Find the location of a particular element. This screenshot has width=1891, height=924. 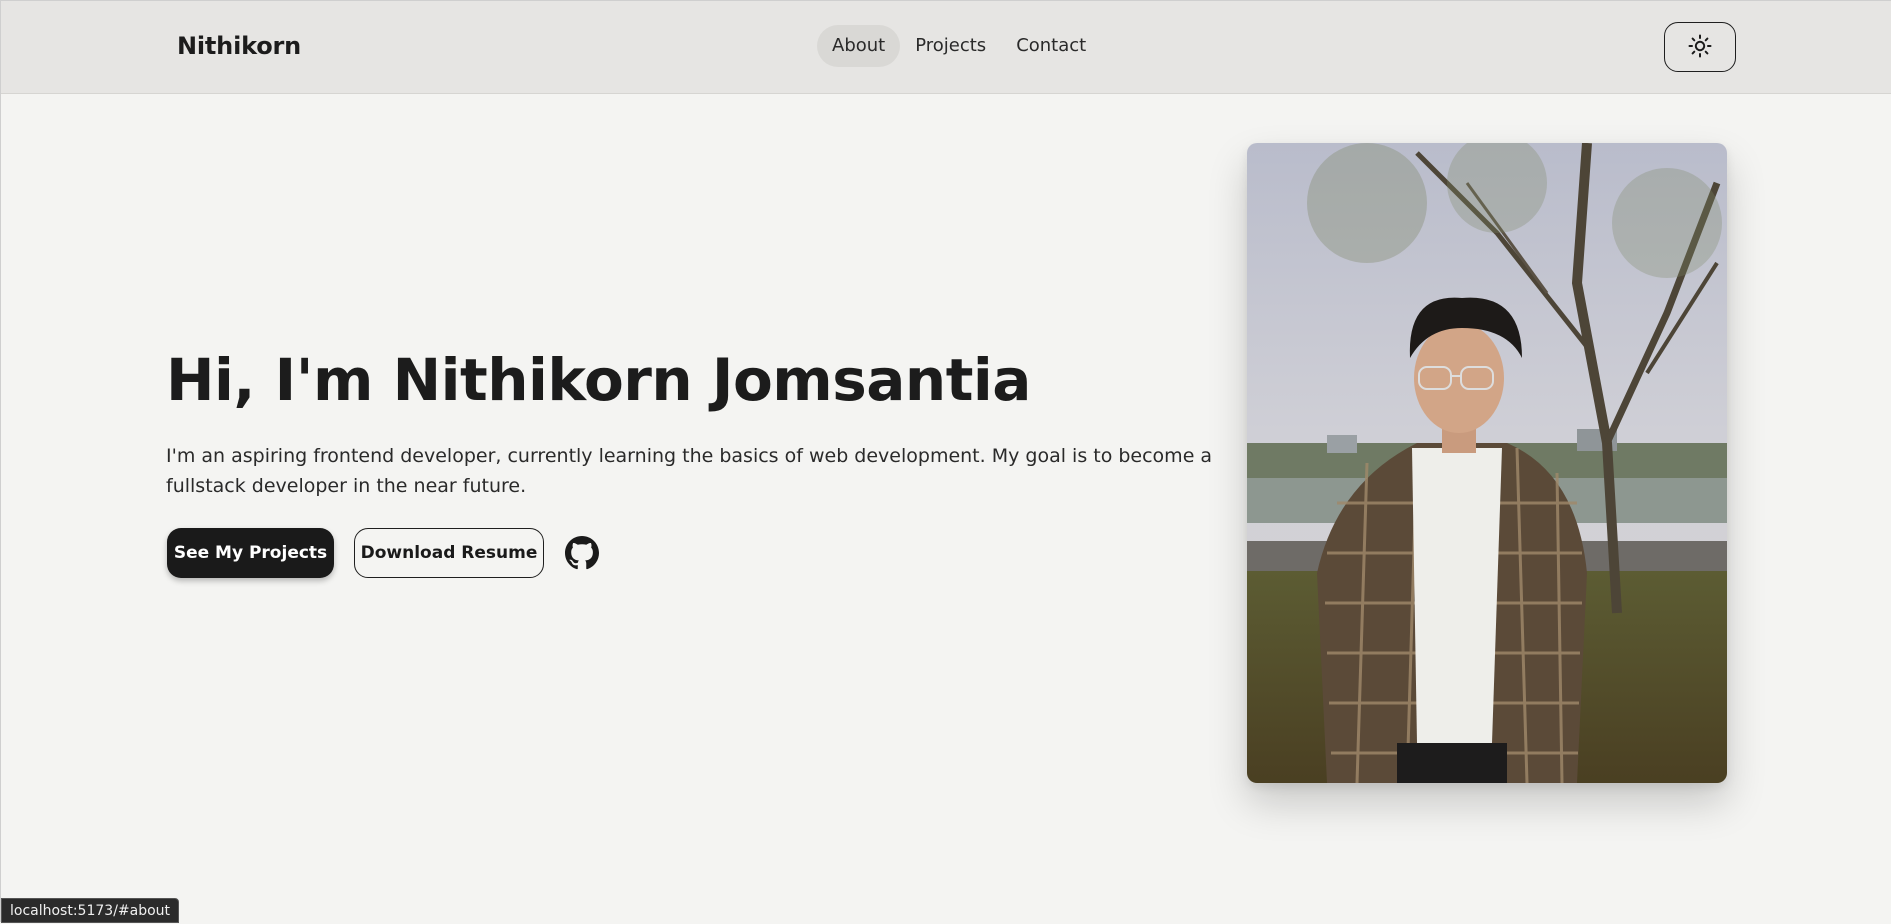

main-nav: About Projects Contact is located at coordinates (959, 46).